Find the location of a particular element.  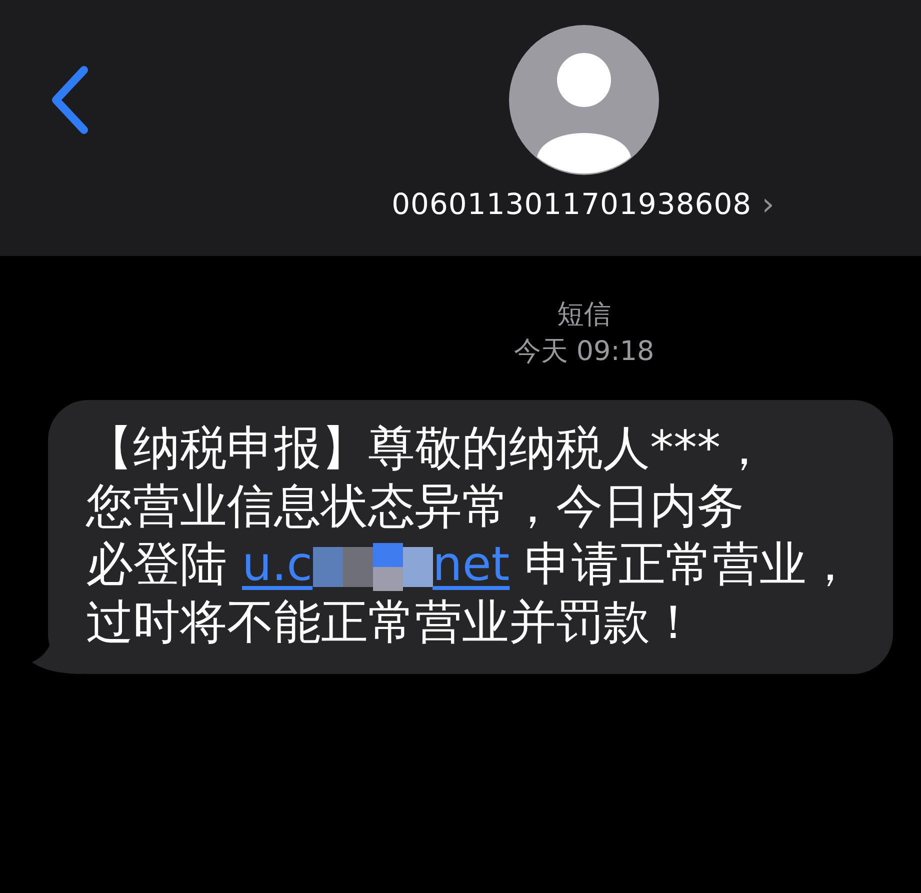

message-link: u.c net is located at coordinates (376, 564).